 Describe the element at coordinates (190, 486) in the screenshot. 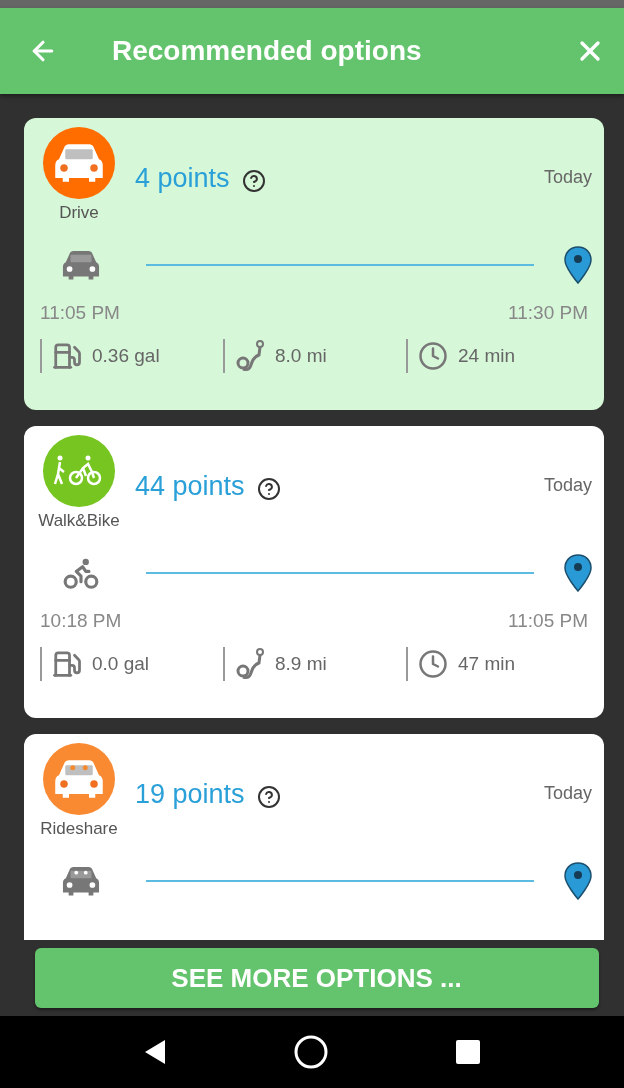

I see `points-text: 44 points` at that location.